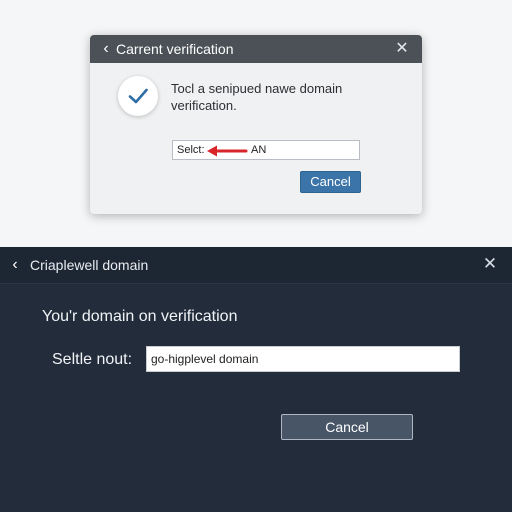  I want to click on close-icon: ✕, so click(490, 263).